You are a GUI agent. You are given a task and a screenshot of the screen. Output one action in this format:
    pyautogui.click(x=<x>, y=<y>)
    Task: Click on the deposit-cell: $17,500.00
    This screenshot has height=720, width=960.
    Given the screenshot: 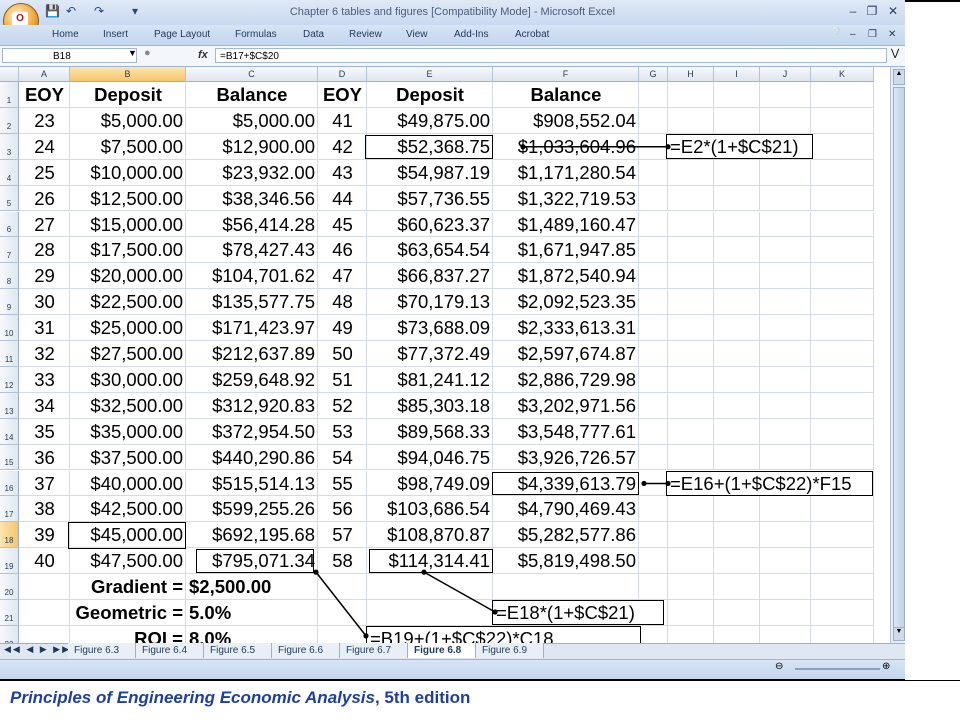 What is the action you would take?
    pyautogui.click(x=128, y=250)
    